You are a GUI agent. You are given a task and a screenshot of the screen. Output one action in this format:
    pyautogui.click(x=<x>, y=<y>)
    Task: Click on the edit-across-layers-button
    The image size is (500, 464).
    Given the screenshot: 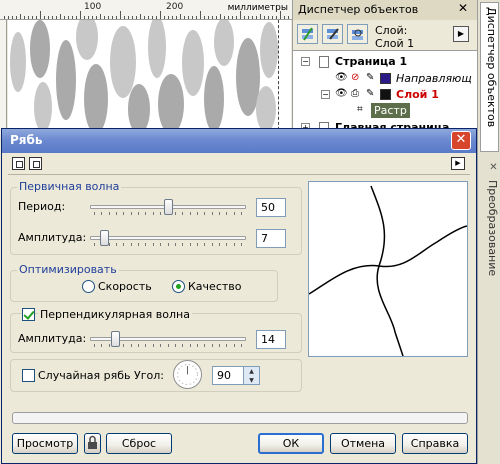 What is the action you would take?
    pyautogui.click(x=332, y=34)
    